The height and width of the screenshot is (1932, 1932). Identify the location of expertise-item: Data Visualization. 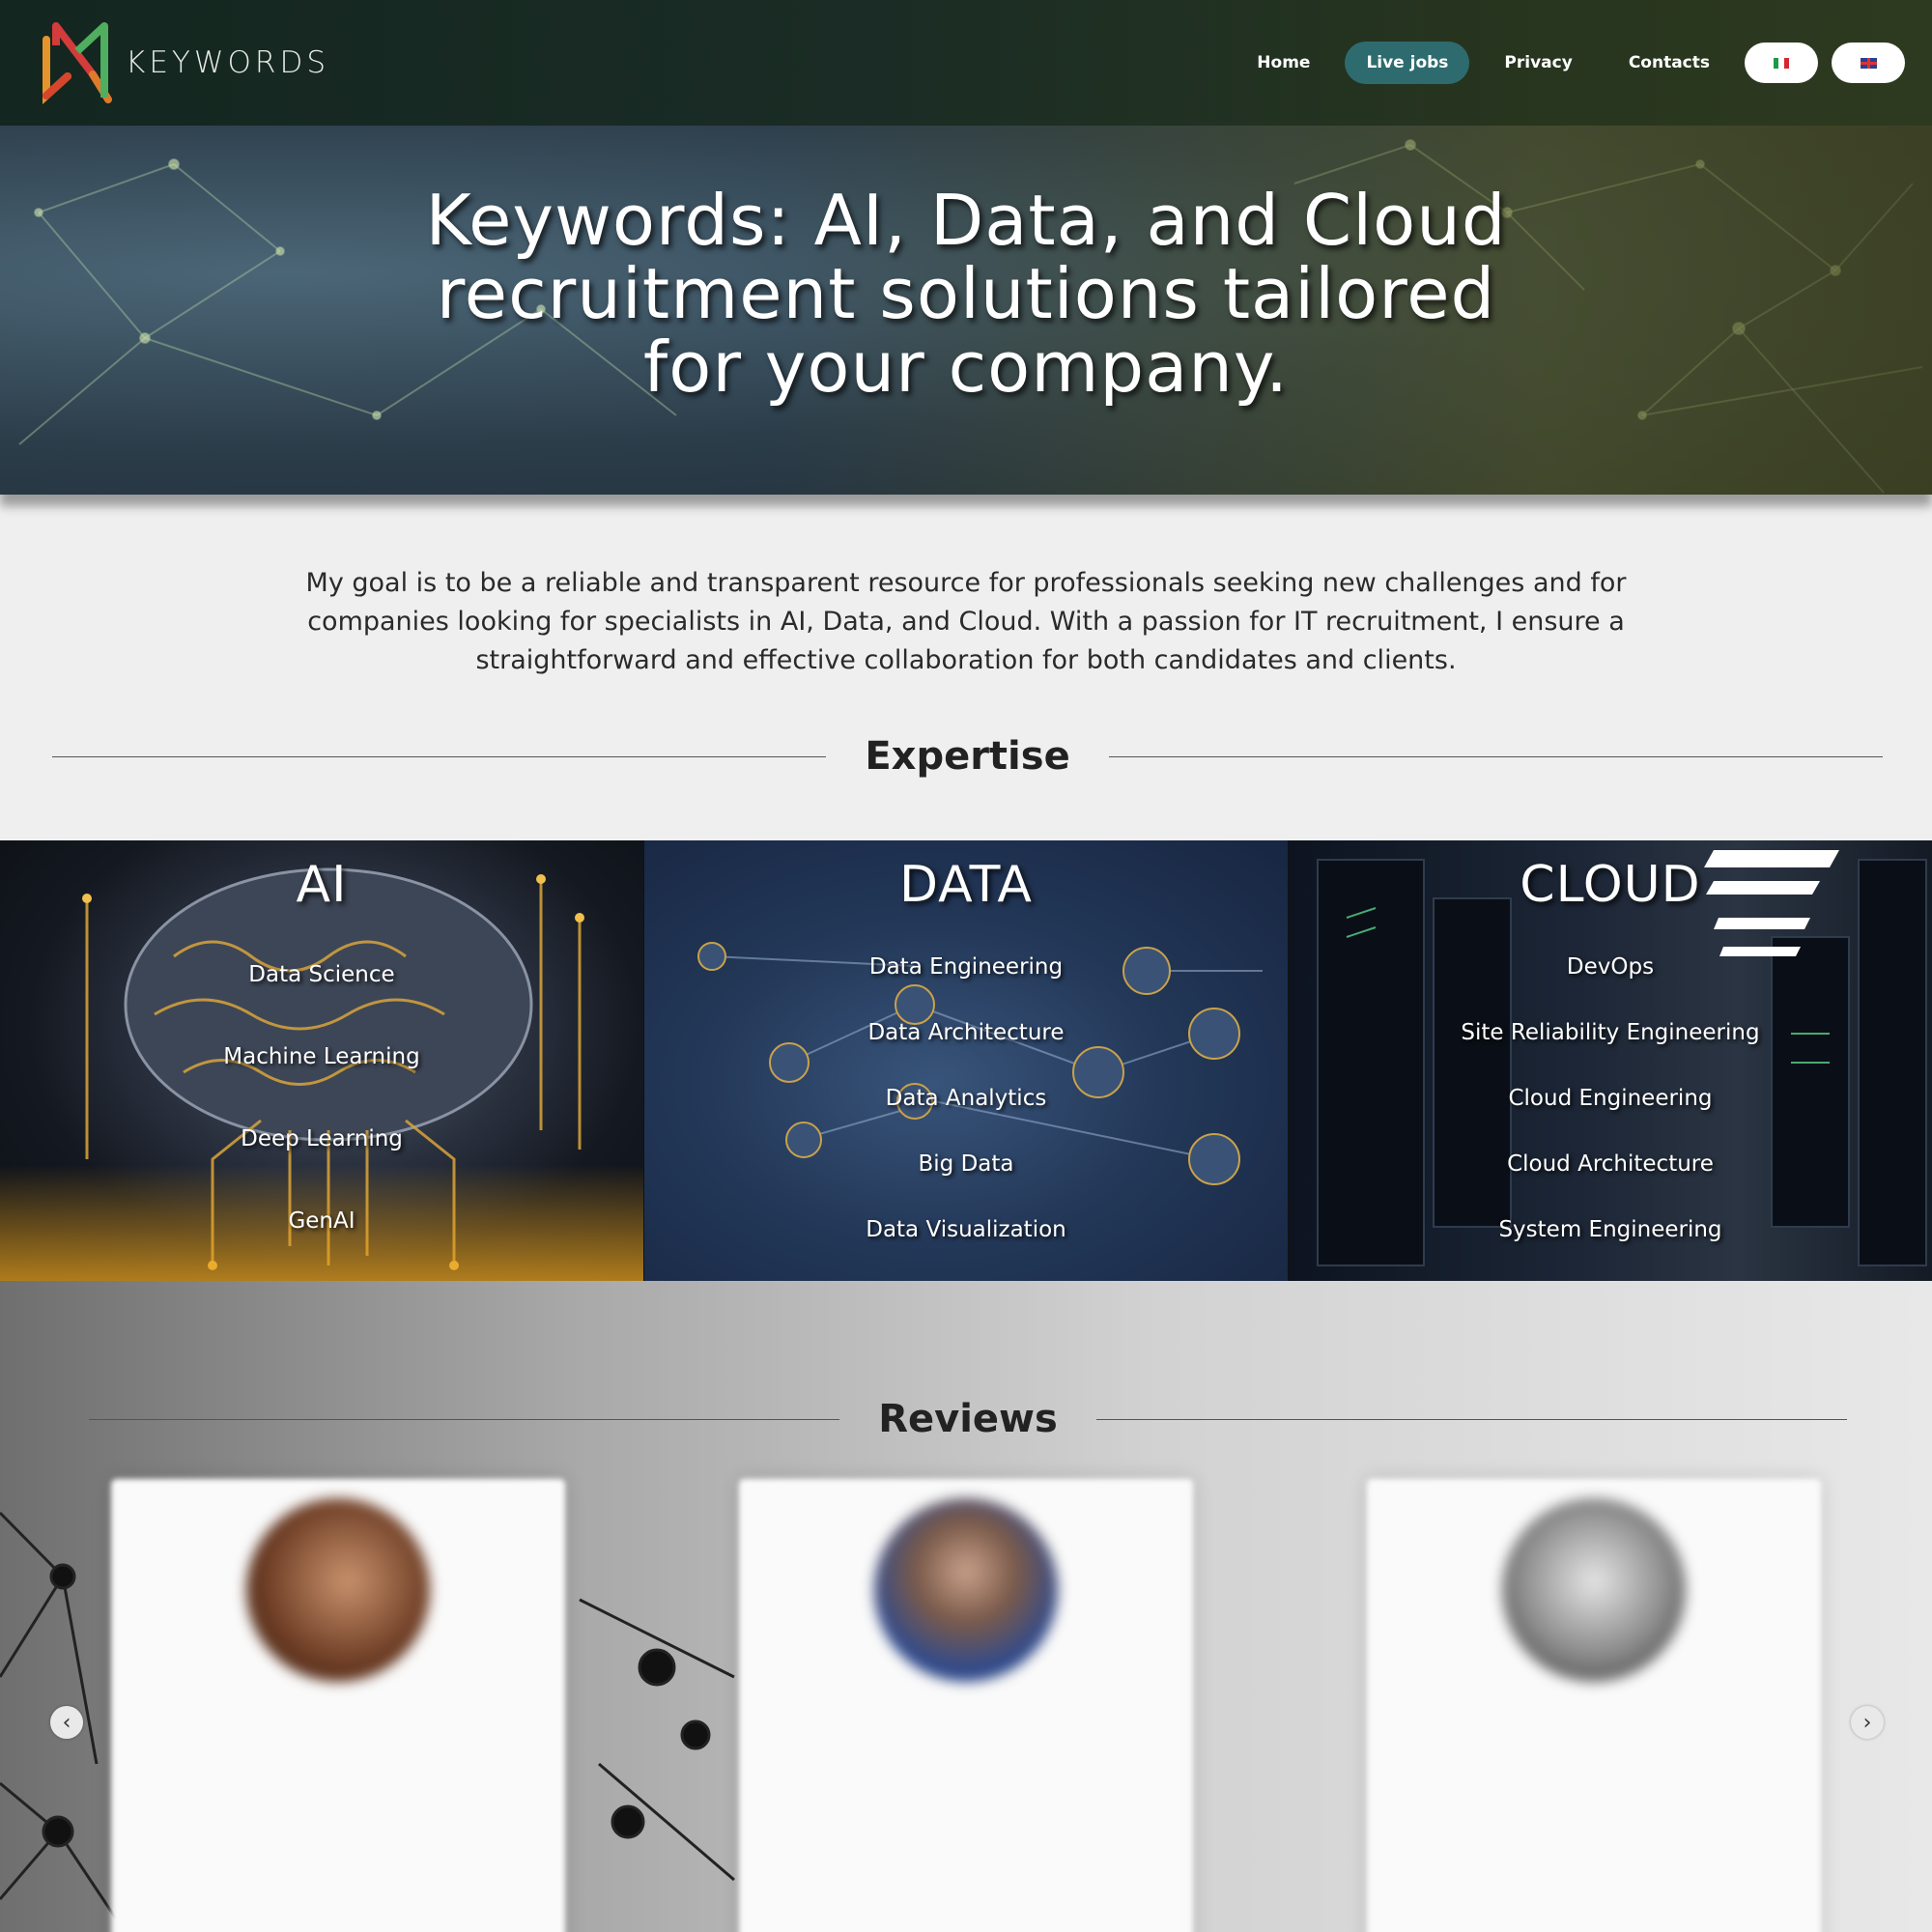
(966, 1229).